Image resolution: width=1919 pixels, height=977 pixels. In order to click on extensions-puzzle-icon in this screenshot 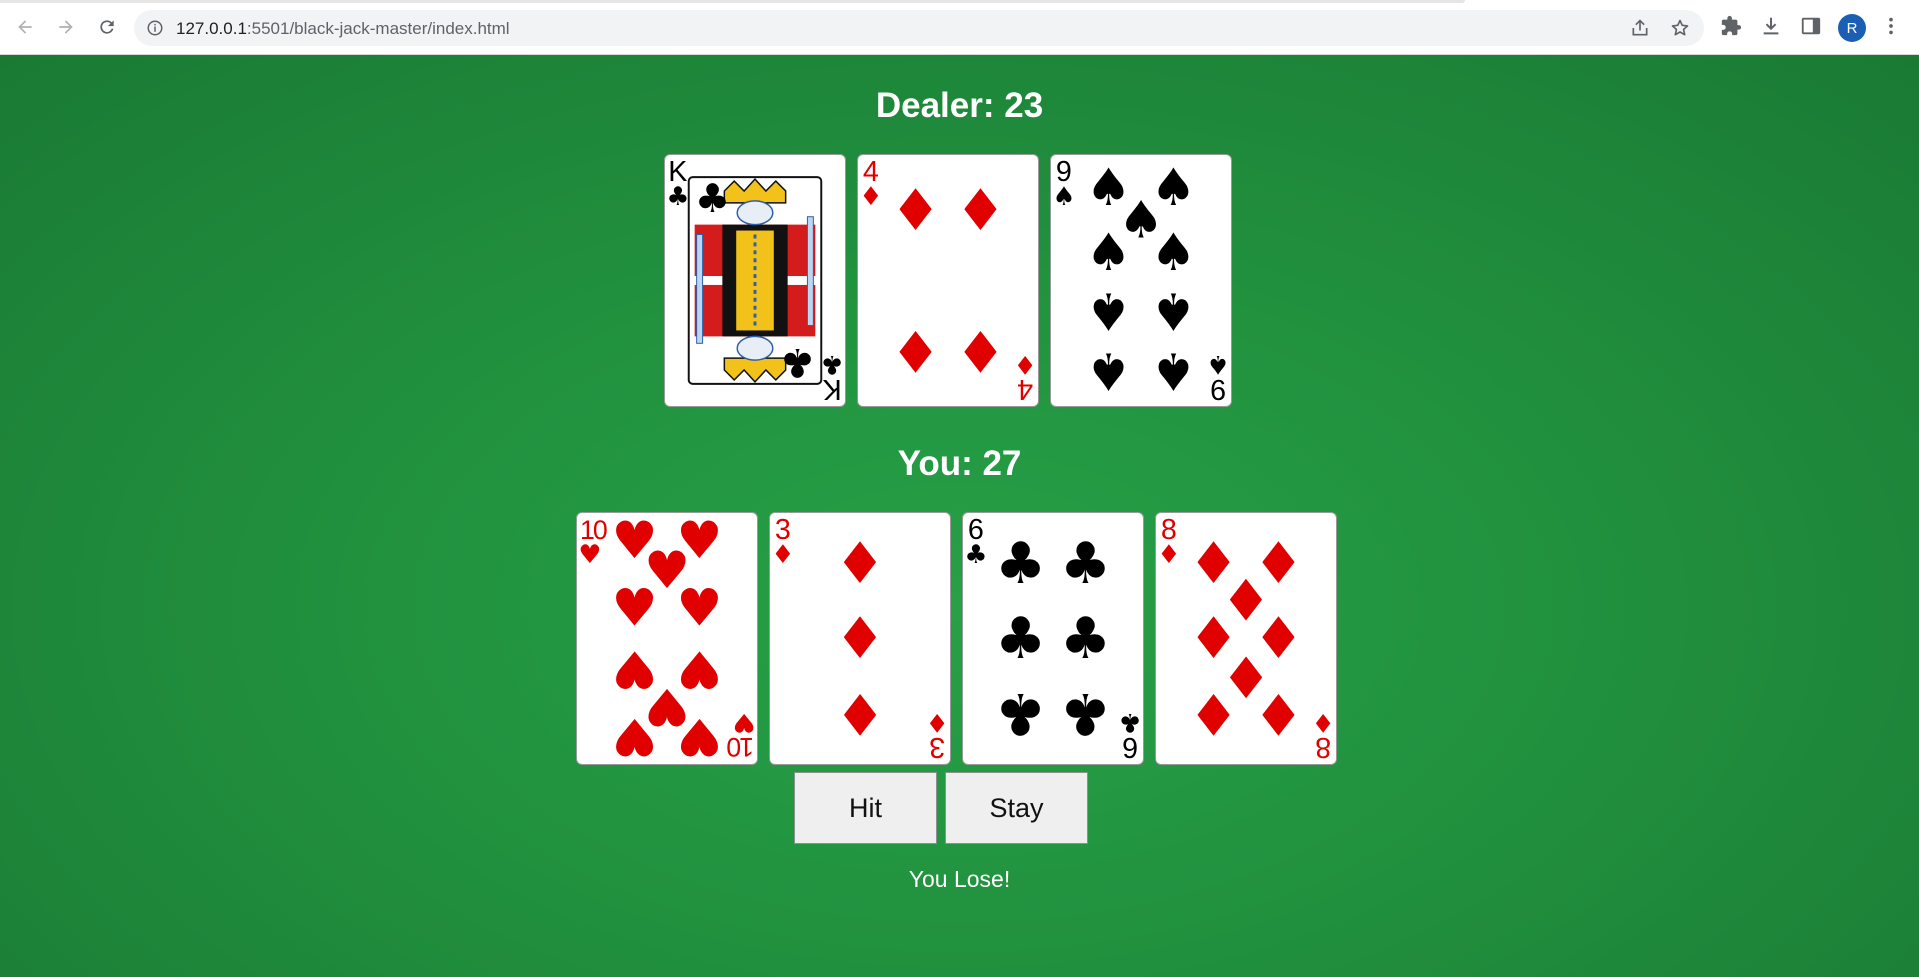, I will do `click(1731, 26)`.